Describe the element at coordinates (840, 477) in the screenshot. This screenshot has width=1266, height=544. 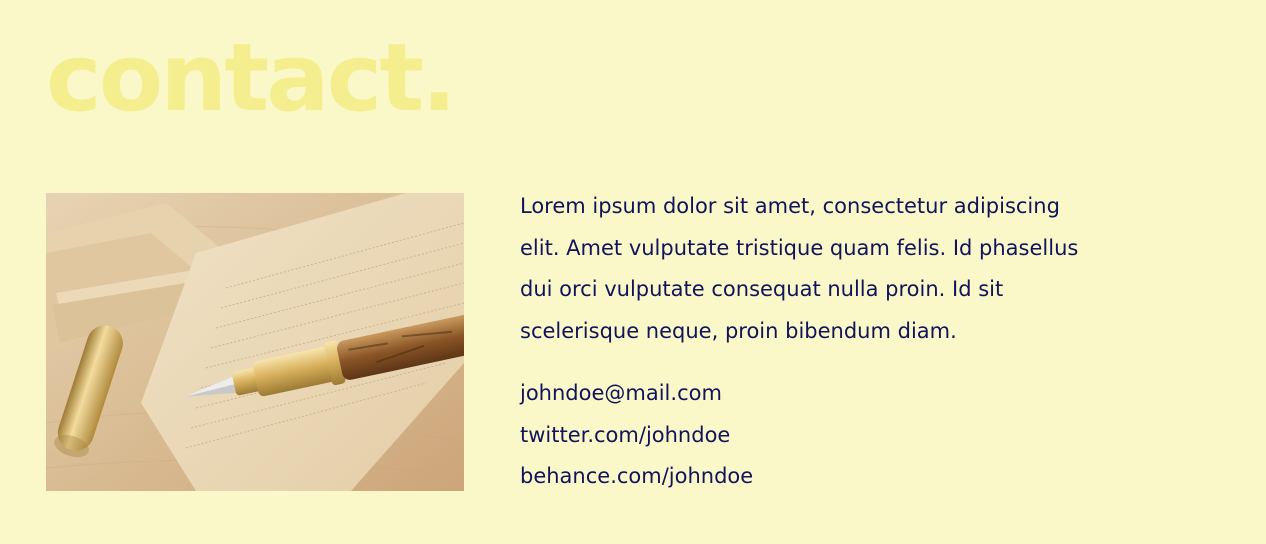
I see `behance-link: behance.com/johndoe` at that location.